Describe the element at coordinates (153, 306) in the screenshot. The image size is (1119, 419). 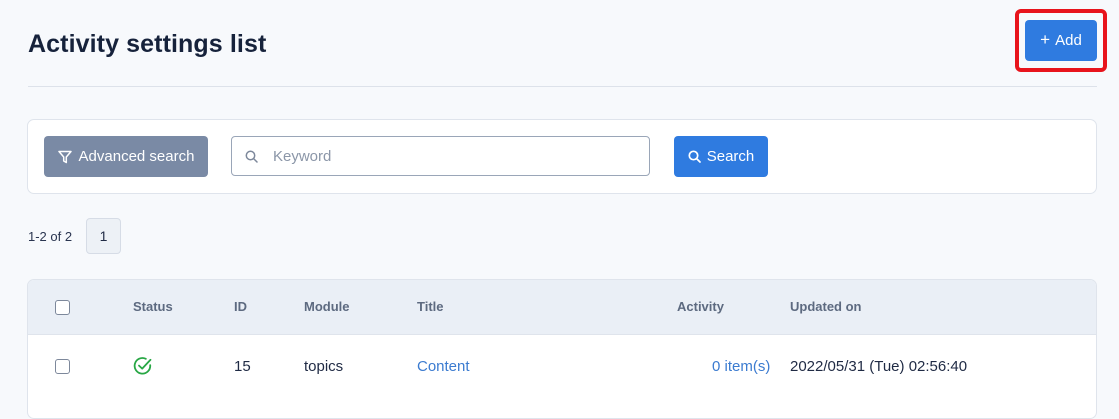
I see `column-status: Status` at that location.